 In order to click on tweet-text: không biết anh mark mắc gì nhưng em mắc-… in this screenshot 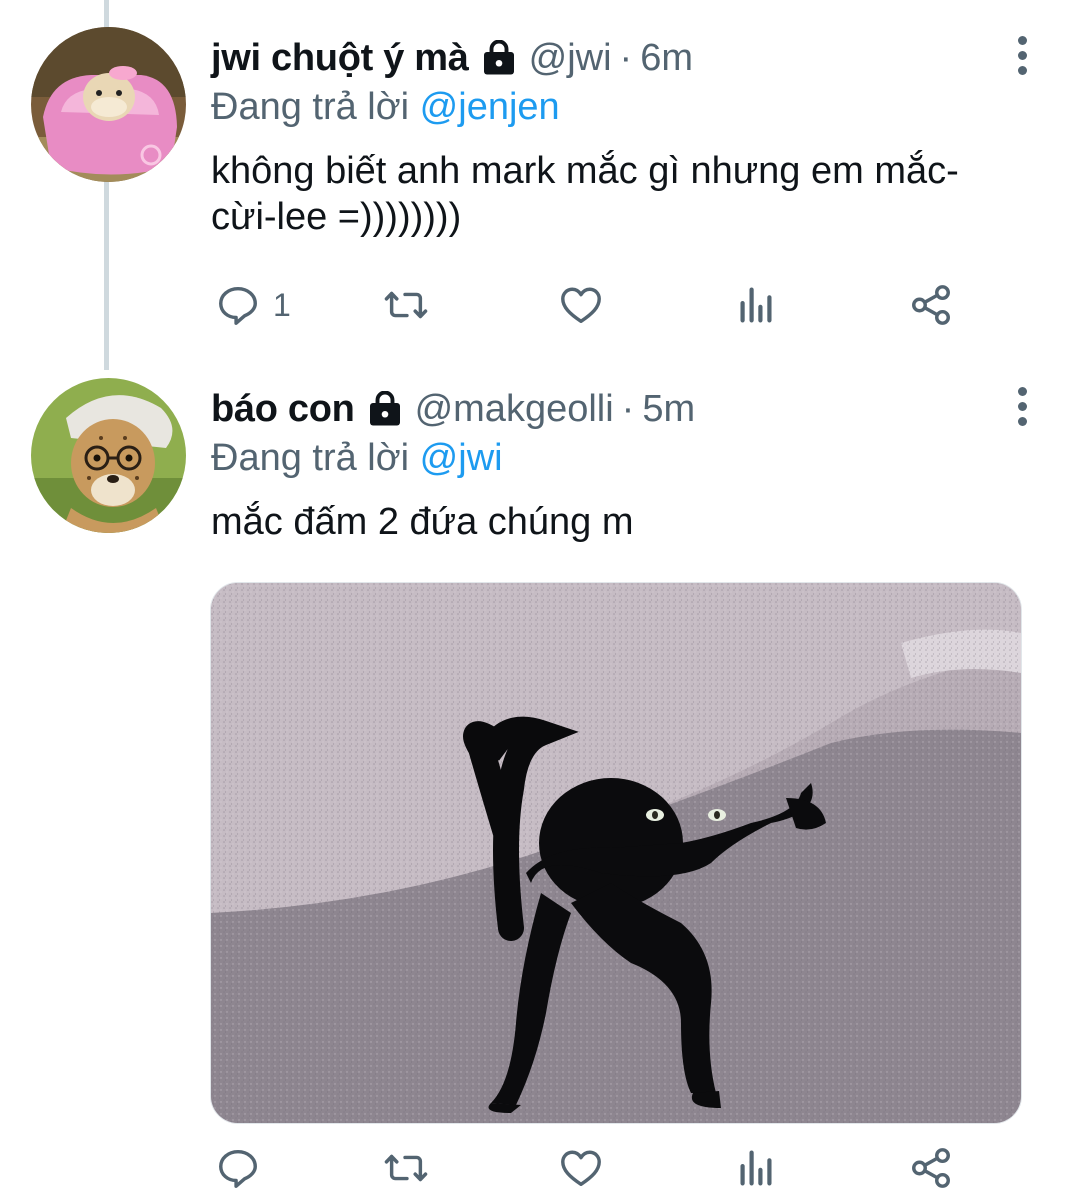, I will do `click(615, 194)`.